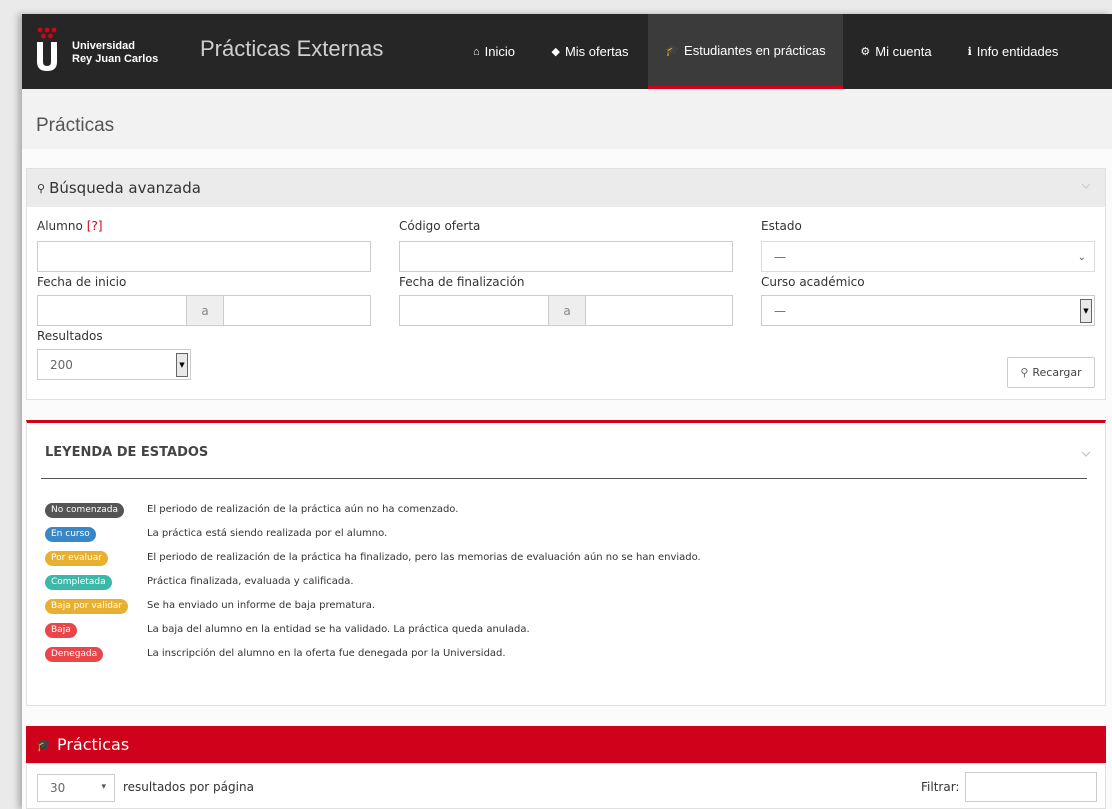 The width and height of the screenshot is (1112, 809). What do you see at coordinates (566, 786) in the screenshot?
I see `practicas-panel-body: 30 ▾ resultados por página Filtrar:` at bounding box center [566, 786].